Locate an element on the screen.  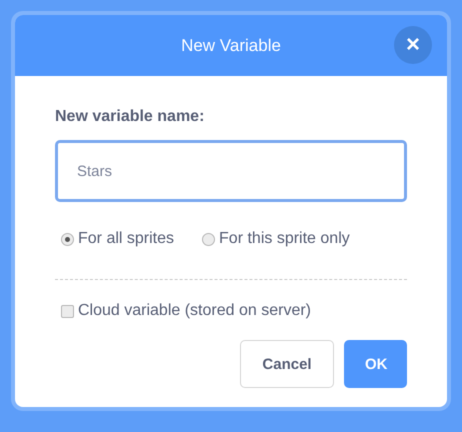
variable-name-field: Stars is located at coordinates (231, 171).